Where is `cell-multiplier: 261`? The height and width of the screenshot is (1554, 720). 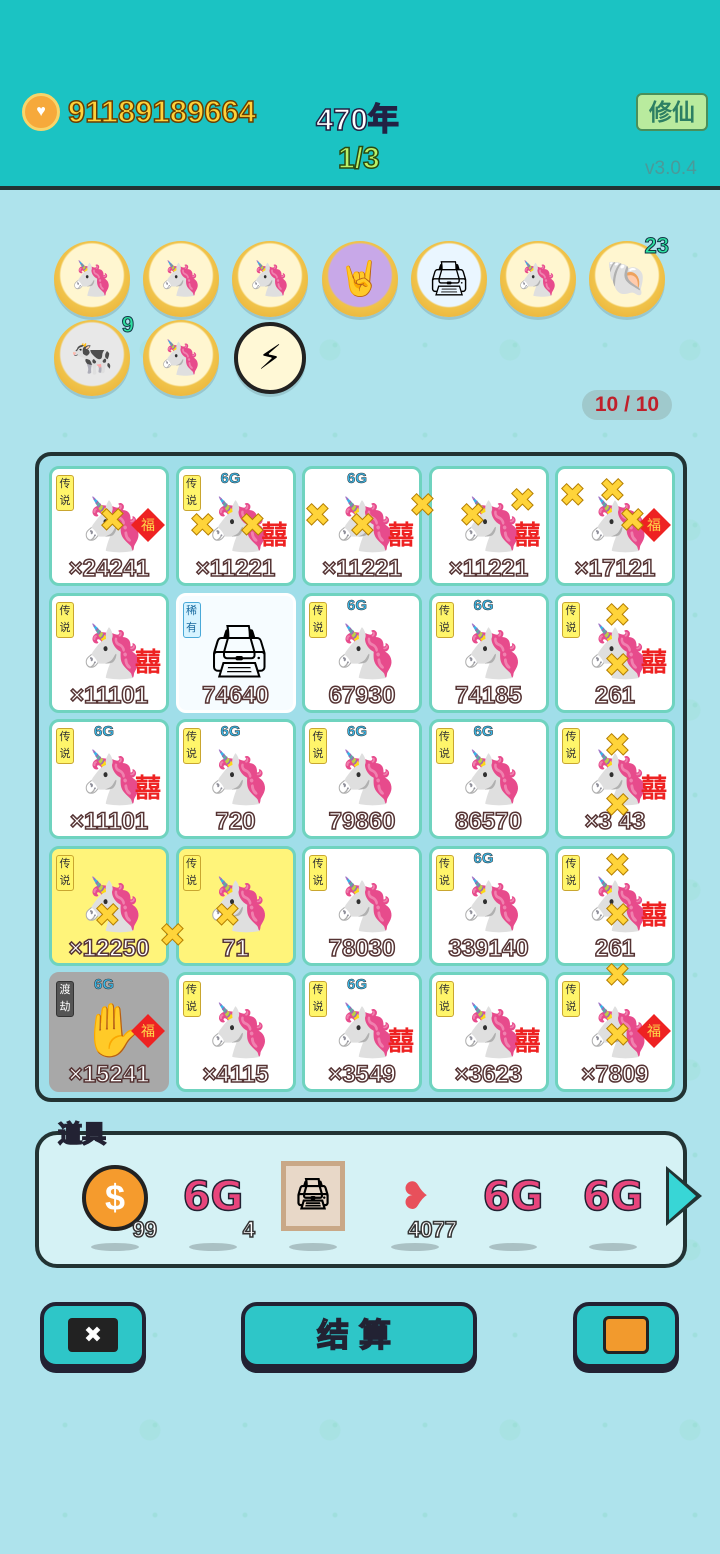 cell-multiplier: 261 is located at coordinates (615, 695).